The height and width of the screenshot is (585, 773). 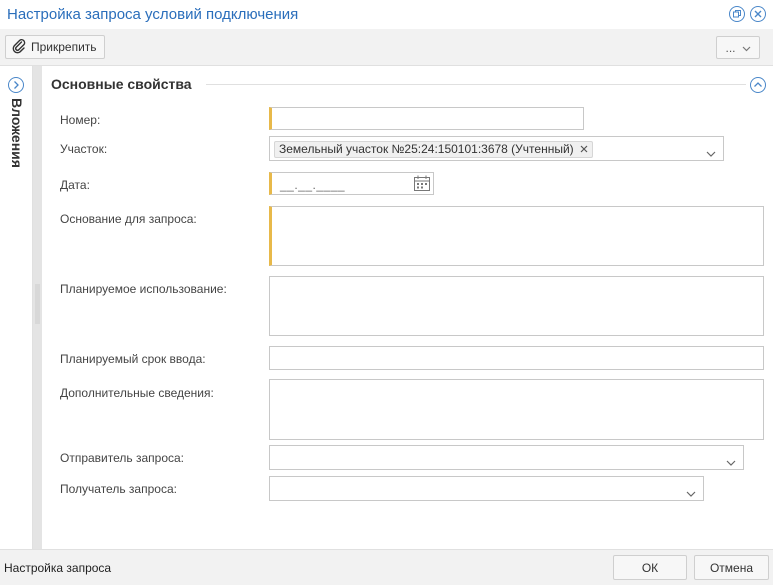 I want to click on ok-button: ОК, so click(x=650, y=567).